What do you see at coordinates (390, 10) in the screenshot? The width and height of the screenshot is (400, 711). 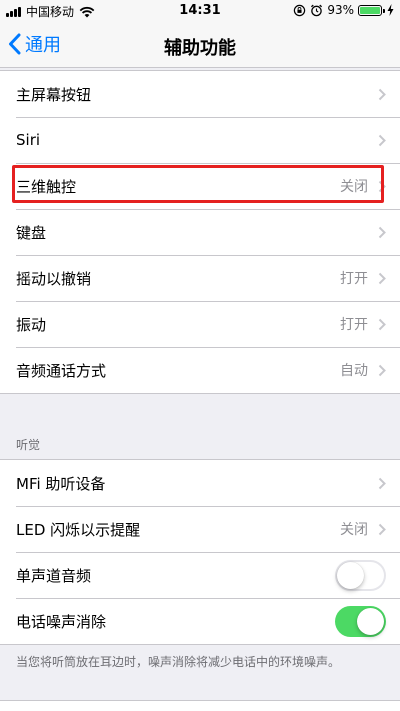 I see `charging-icon` at bounding box center [390, 10].